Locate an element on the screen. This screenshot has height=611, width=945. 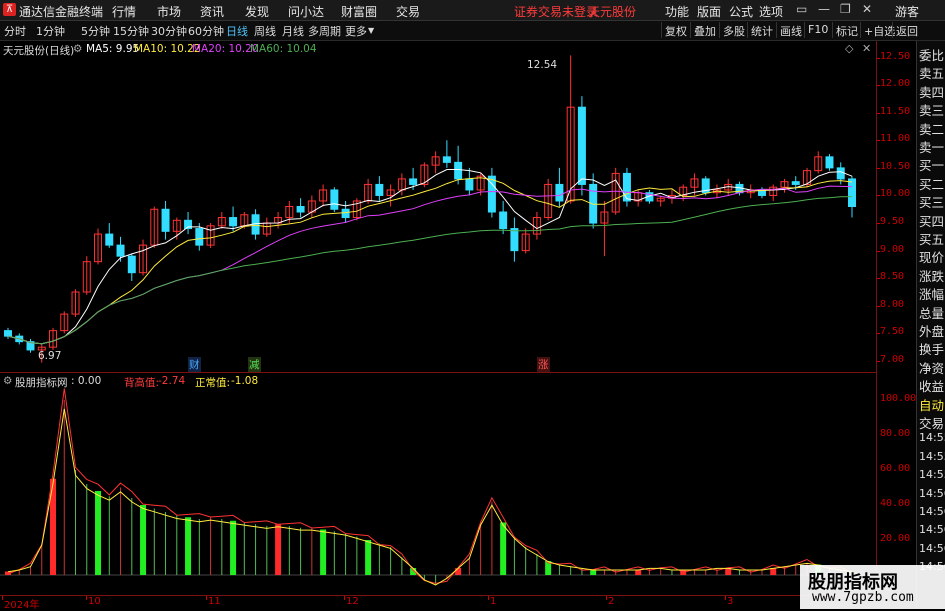
side-panel-item: 买一 is located at coordinates (931, 164).